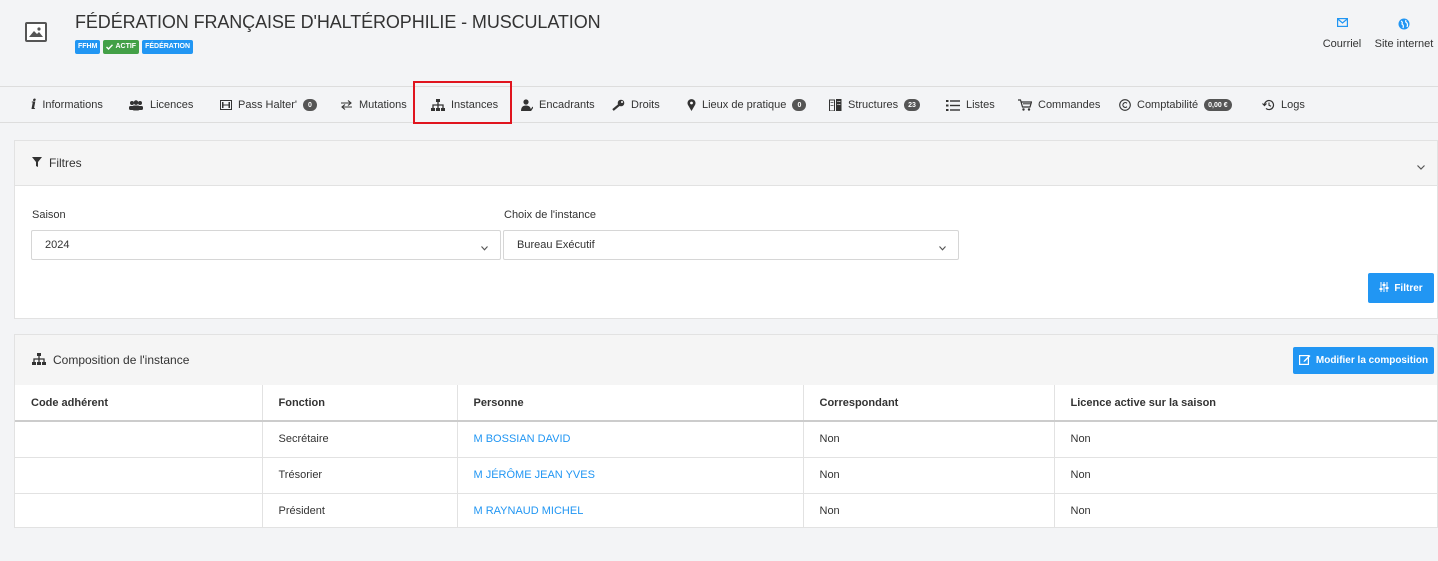 The height and width of the screenshot is (561, 1438). Describe the element at coordinates (360, 439) in the screenshot. I see `fonction-cell: Secrétaire` at that location.